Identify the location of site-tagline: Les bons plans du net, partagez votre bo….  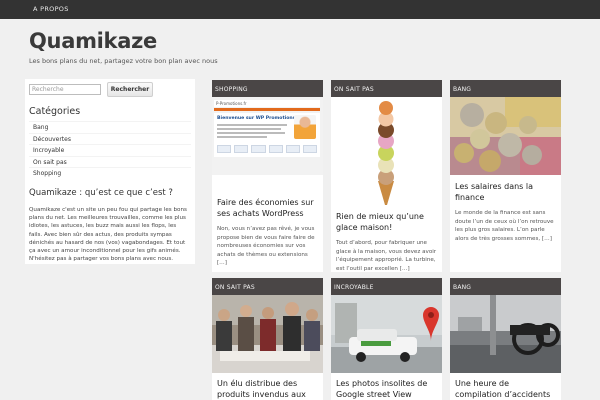
(123, 61).